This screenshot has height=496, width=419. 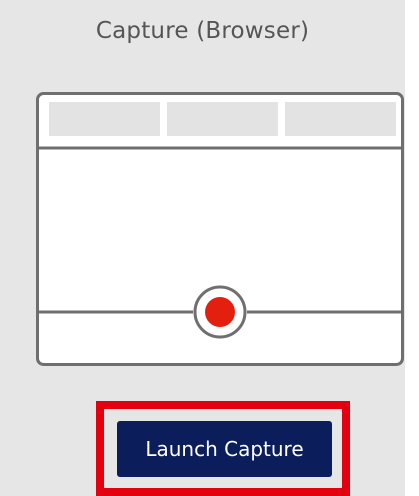 I want to click on launch-capture-button: Launch Capture, so click(x=224, y=449).